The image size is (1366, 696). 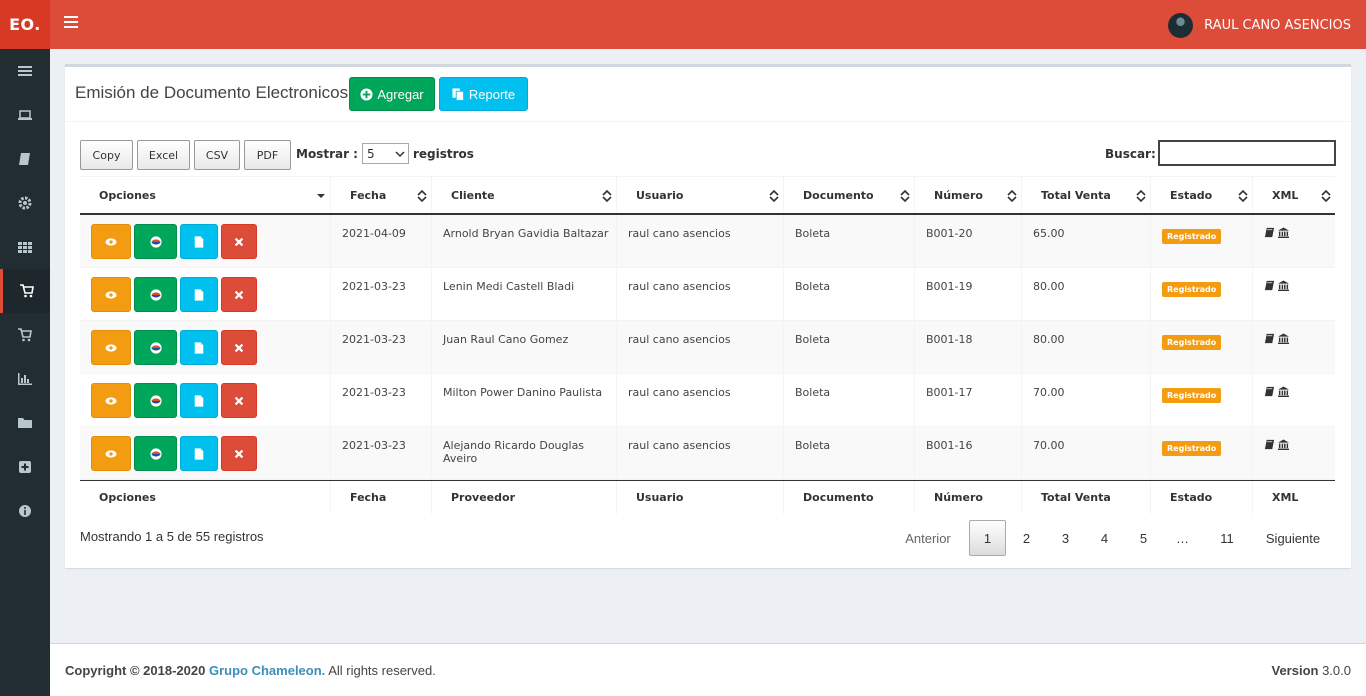 I want to click on table-info: Mostrando 1 a 5 de 55 registros, so click(x=172, y=536).